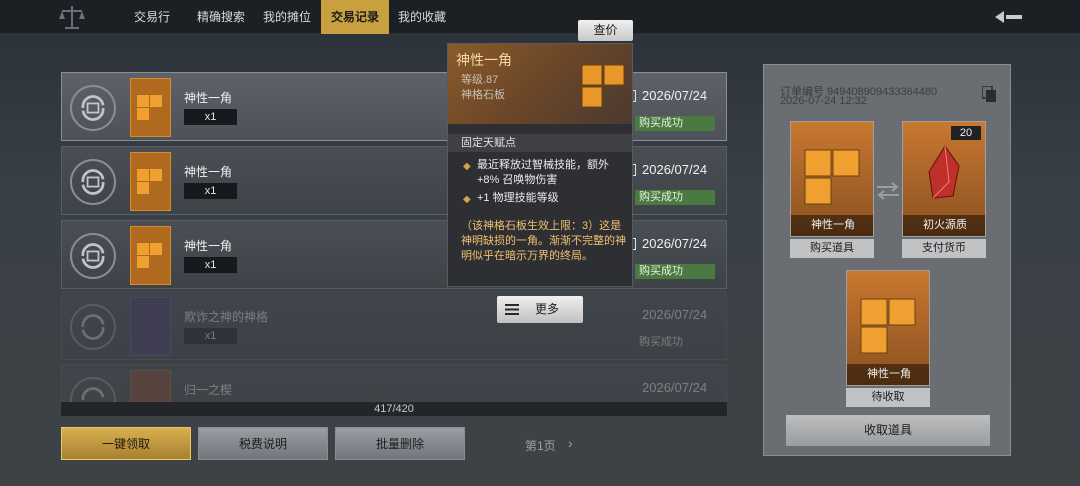 The width and height of the screenshot is (1080, 486). Describe the element at coordinates (484, 60) in the screenshot. I see `tooltip-title: 神性一角` at that location.